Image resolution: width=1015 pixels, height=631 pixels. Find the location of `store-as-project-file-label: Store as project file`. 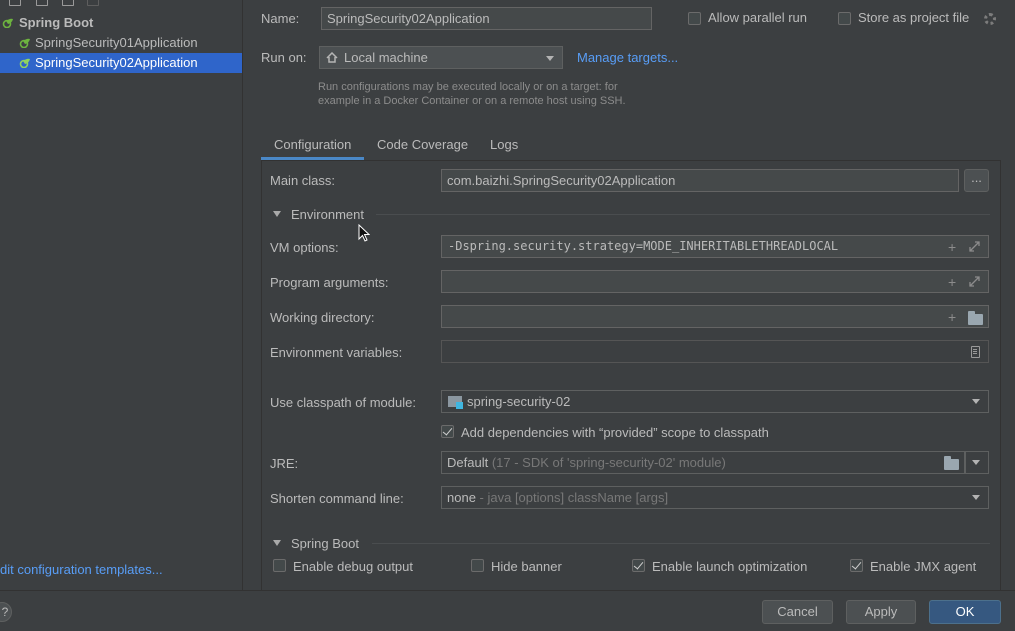

store-as-project-file-label: Store as project file is located at coordinates (914, 17).